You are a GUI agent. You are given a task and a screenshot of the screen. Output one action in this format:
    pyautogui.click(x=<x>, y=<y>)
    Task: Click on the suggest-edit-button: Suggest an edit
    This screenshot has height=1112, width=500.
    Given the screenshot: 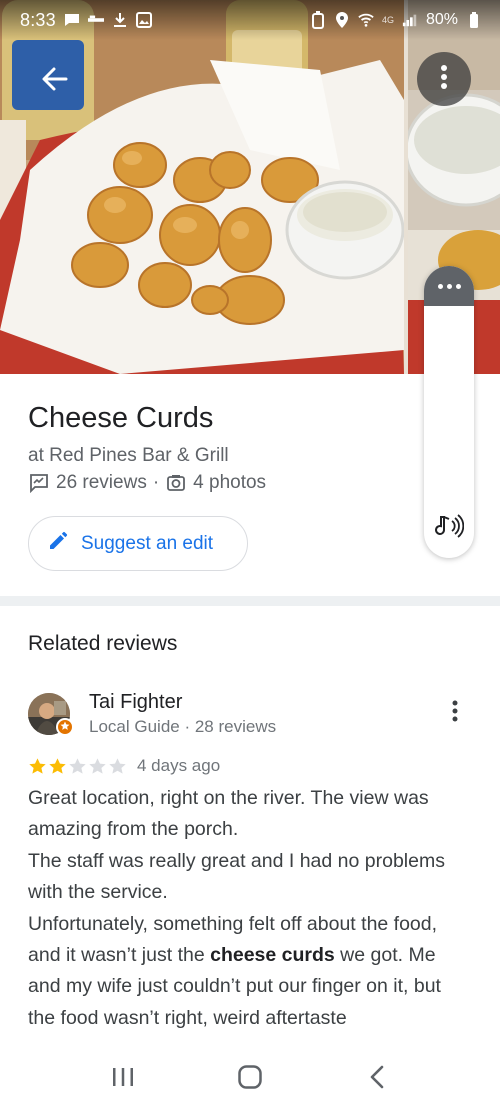 What is the action you would take?
    pyautogui.click(x=138, y=543)
    